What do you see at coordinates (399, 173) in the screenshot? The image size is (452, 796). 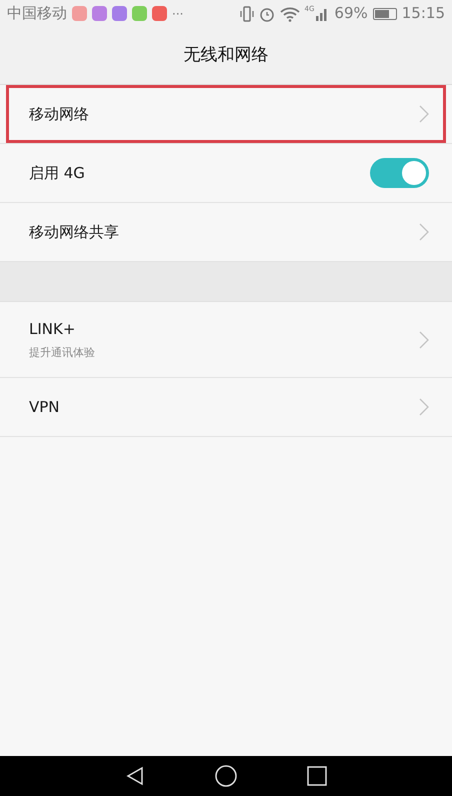 I see `toggle-switch` at bounding box center [399, 173].